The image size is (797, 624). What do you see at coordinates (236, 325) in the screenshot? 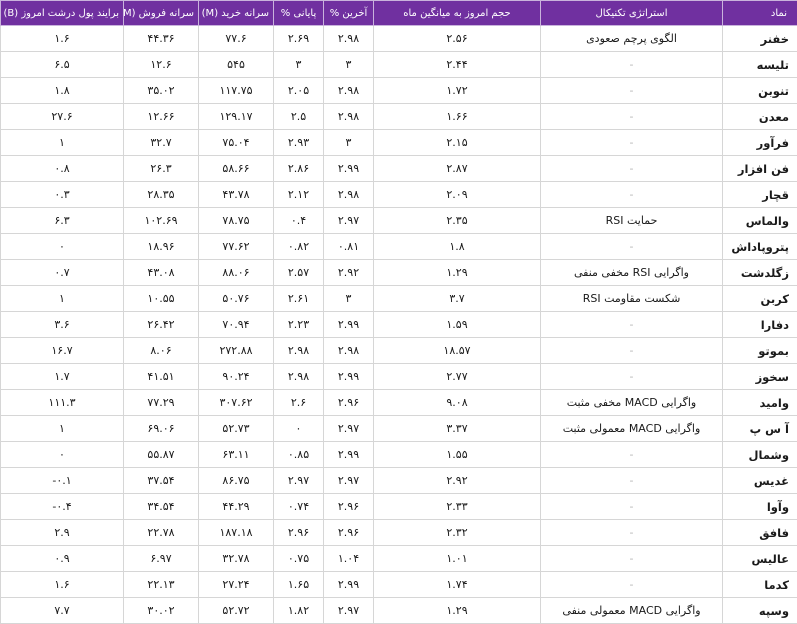
I see `buy-per-capita-cell: ۷۰.۹۴` at bounding box center [236, 325].